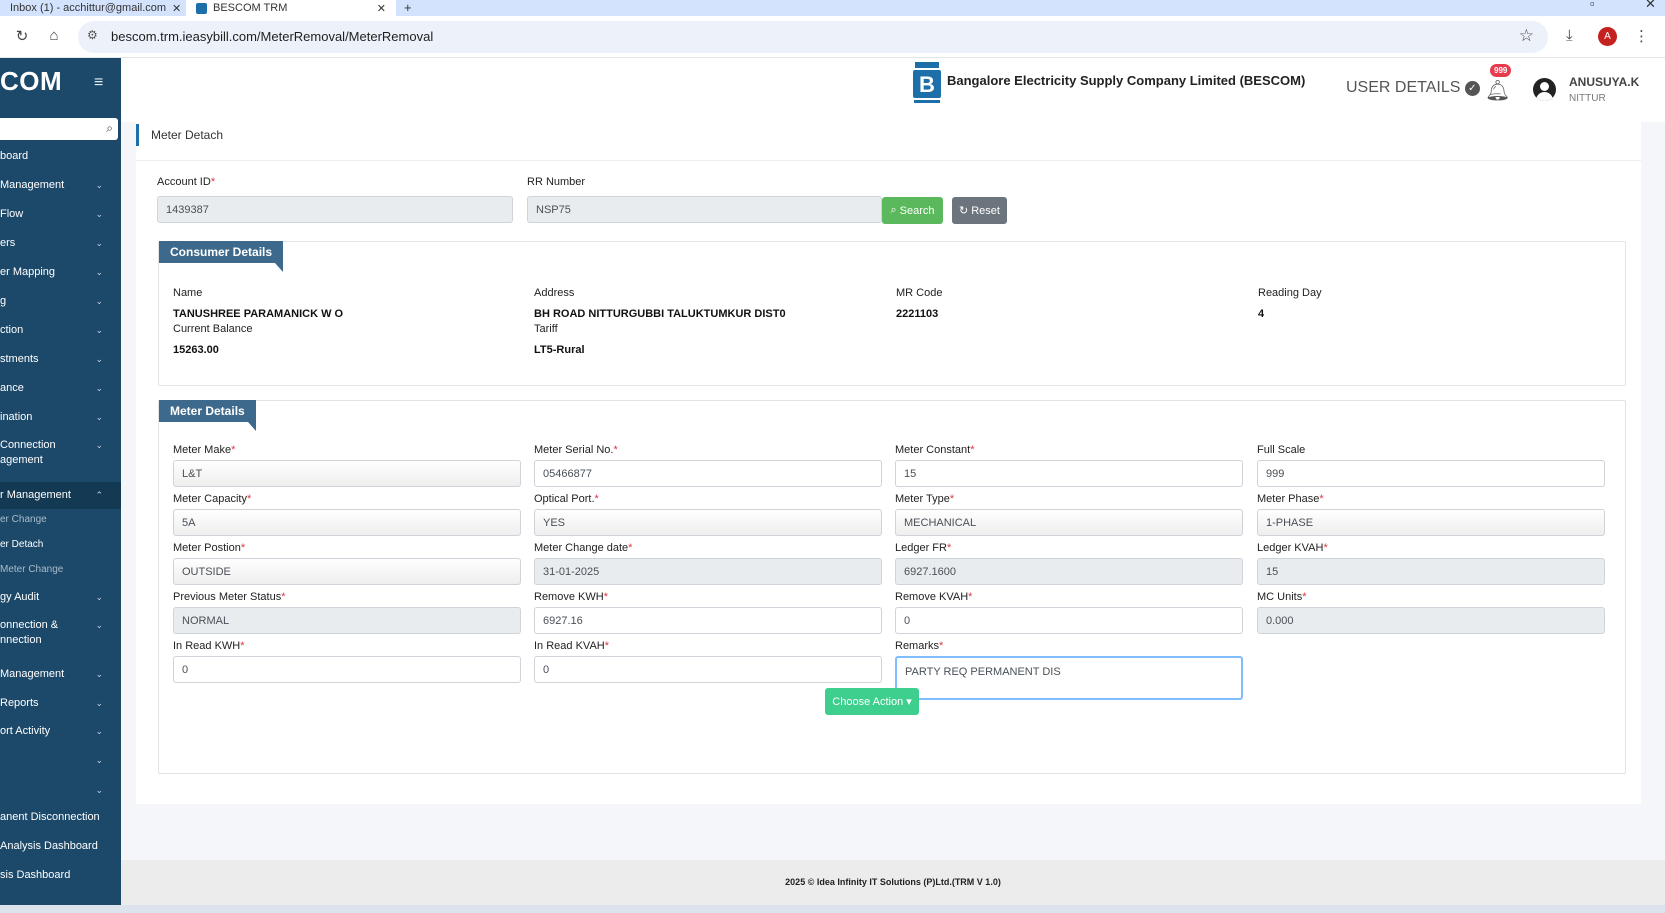  What do you see at coordinates (60, 243) in the screenshot?
I see `sidebar-item: ers ⌄` at bounding box center [60, 243].